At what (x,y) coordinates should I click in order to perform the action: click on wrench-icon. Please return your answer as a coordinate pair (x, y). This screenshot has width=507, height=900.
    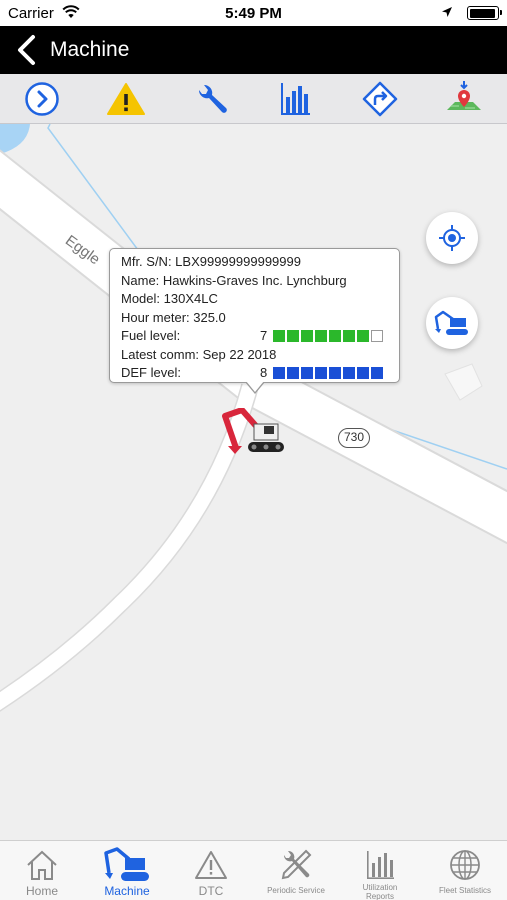
    Looking at the image, I should click on (212, 98).